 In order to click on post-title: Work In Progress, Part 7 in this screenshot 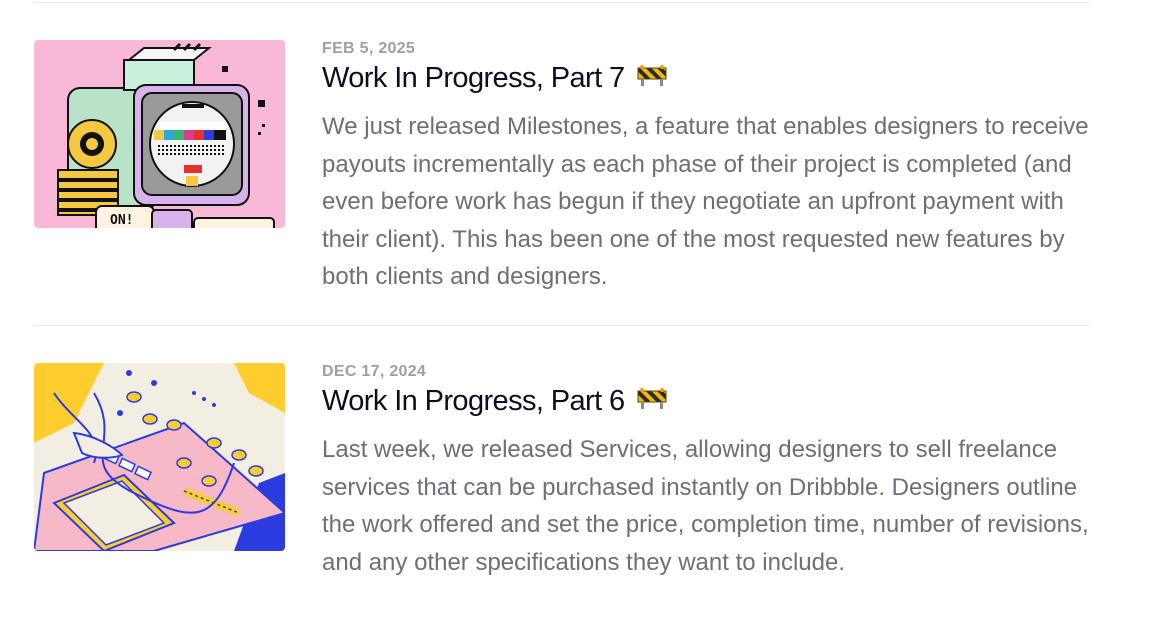, I will do `click(473, 78)`.